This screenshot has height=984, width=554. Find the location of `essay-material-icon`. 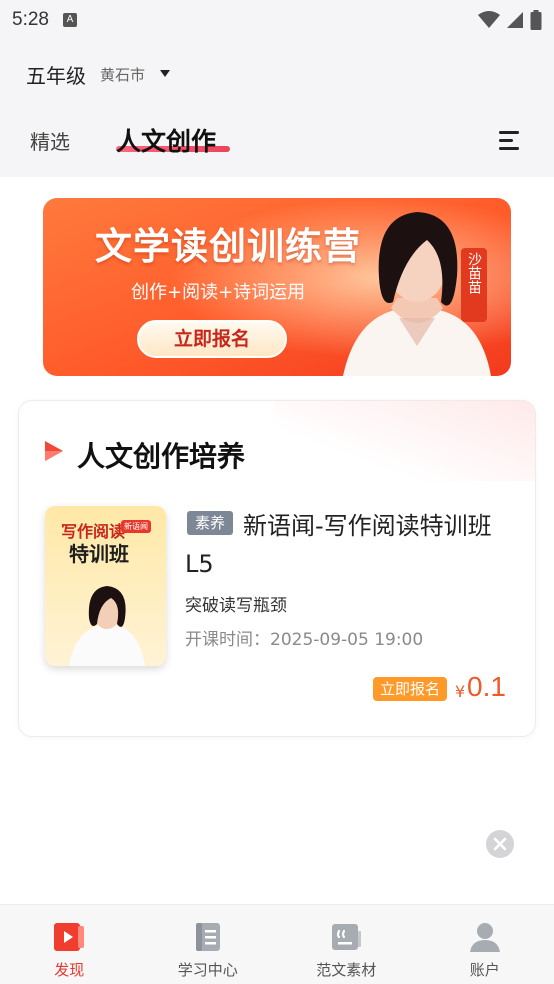

essay-material-icon is located at coordinates (347, 937).